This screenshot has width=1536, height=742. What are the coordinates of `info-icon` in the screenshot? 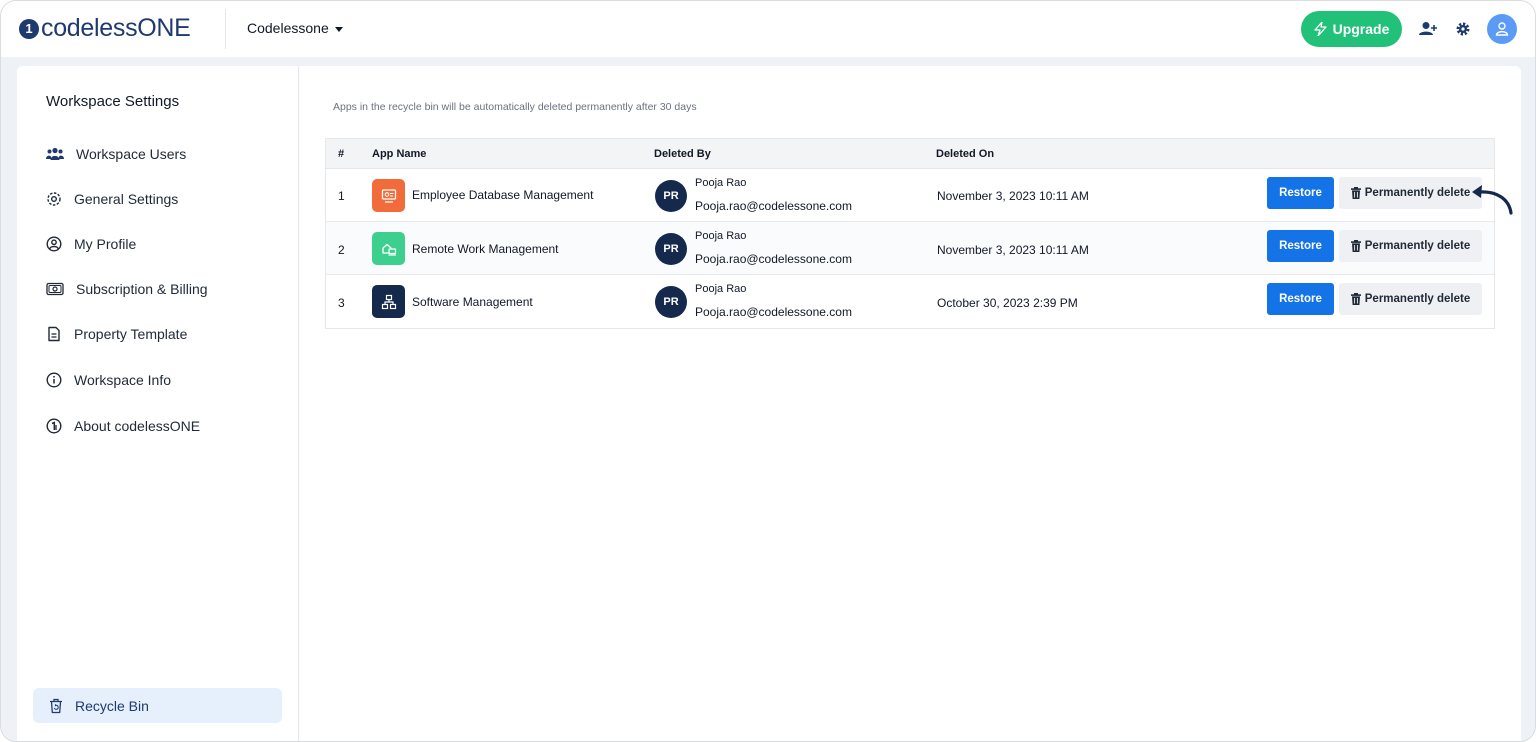 It's located at (54, 380).